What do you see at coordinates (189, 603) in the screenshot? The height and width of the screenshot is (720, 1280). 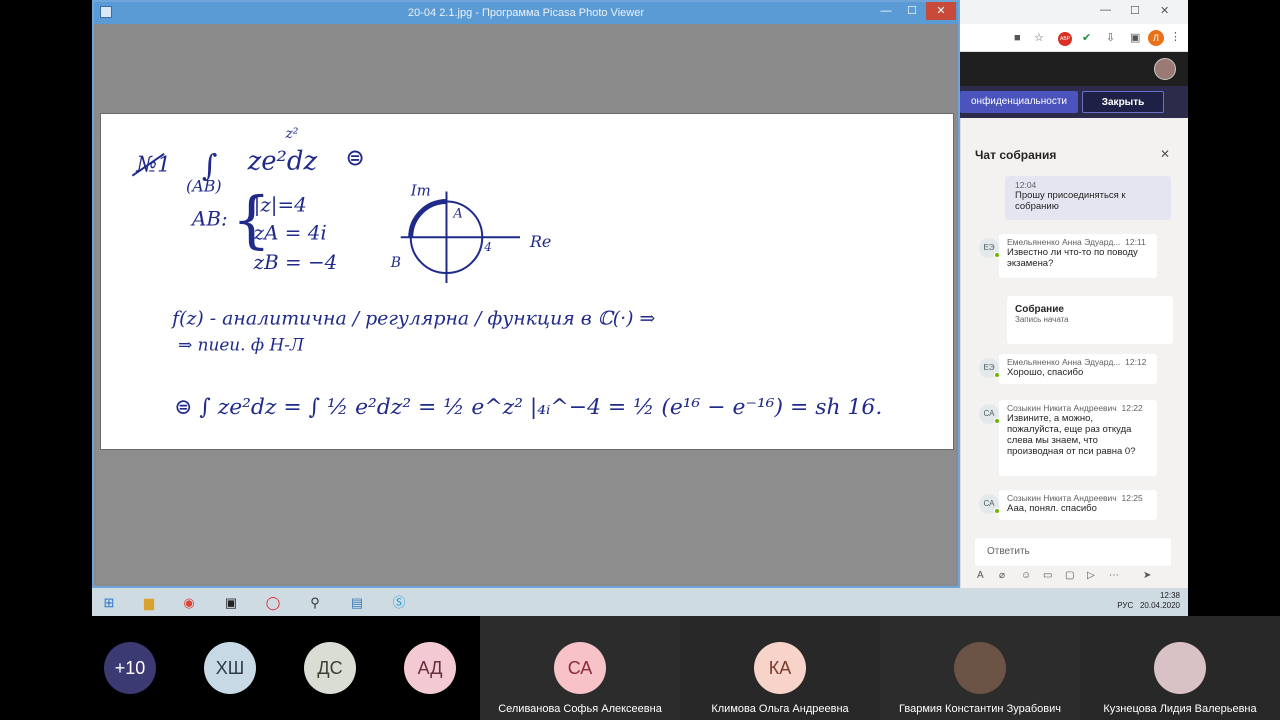 I see `chrome-icon: ◉` at bounding box center [189, 603].